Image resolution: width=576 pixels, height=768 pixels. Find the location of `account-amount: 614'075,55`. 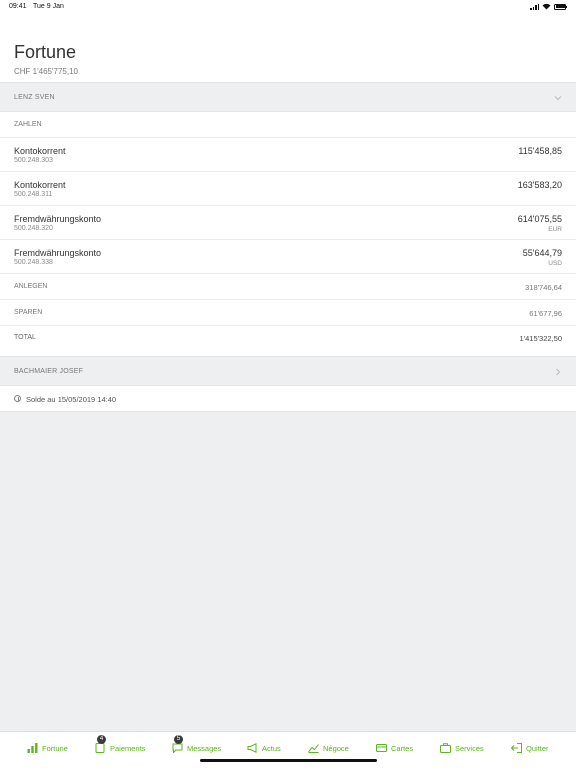

account-amount: 614'075,55 is located at coordinates (539, 219).